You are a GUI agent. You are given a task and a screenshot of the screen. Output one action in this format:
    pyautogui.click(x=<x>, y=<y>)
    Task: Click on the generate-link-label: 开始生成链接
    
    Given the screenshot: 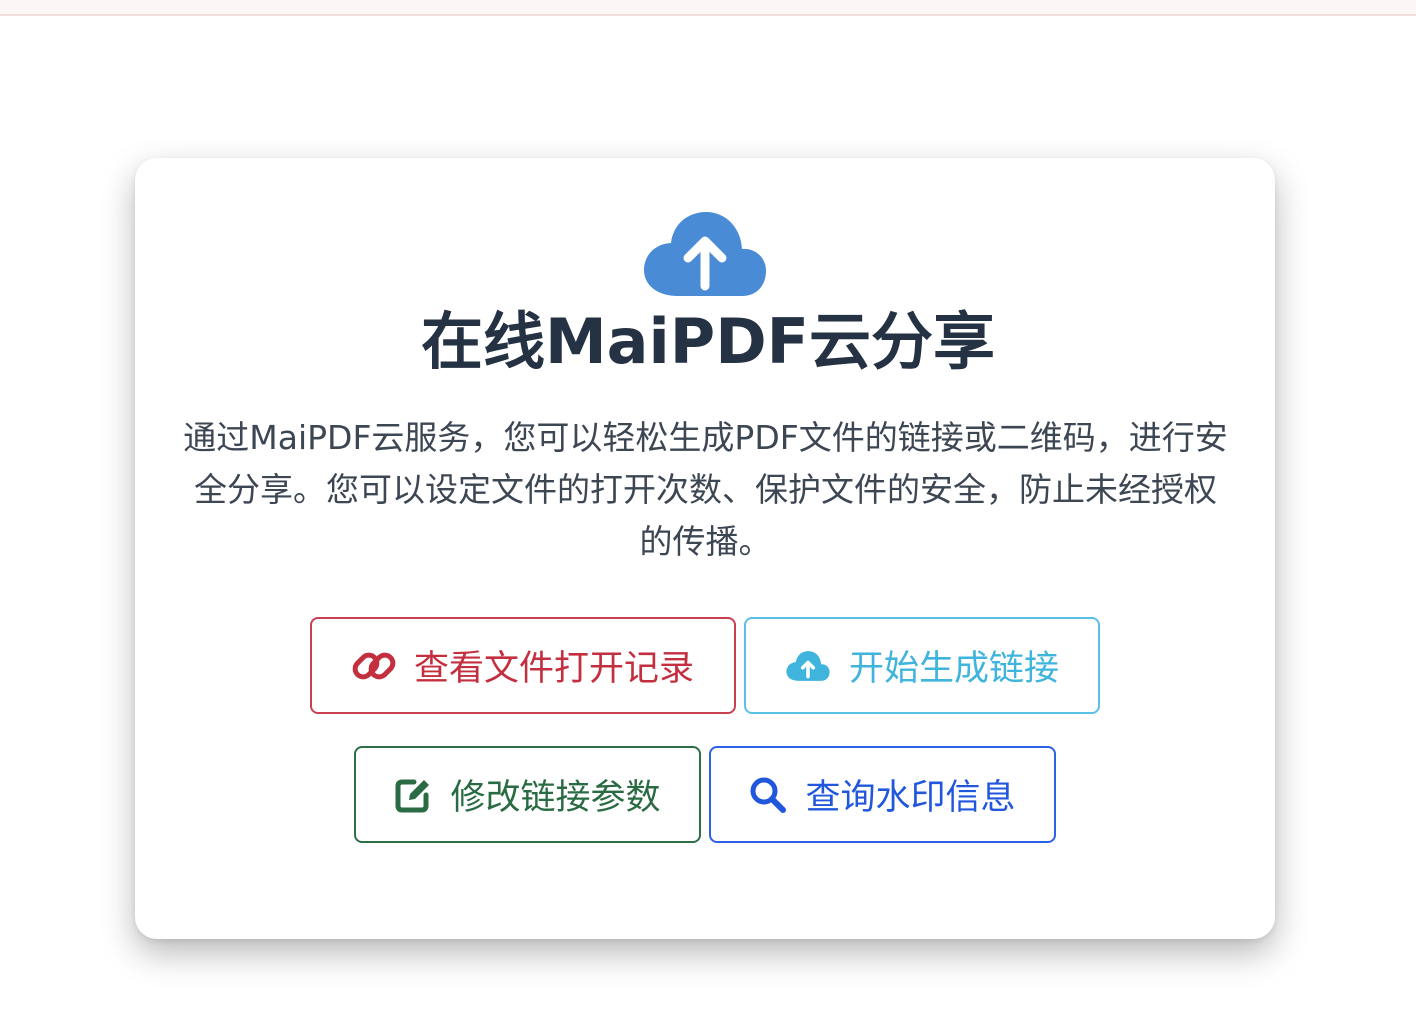 What is the action you would take?
    pyautogui.click(x=953, y=669)
    